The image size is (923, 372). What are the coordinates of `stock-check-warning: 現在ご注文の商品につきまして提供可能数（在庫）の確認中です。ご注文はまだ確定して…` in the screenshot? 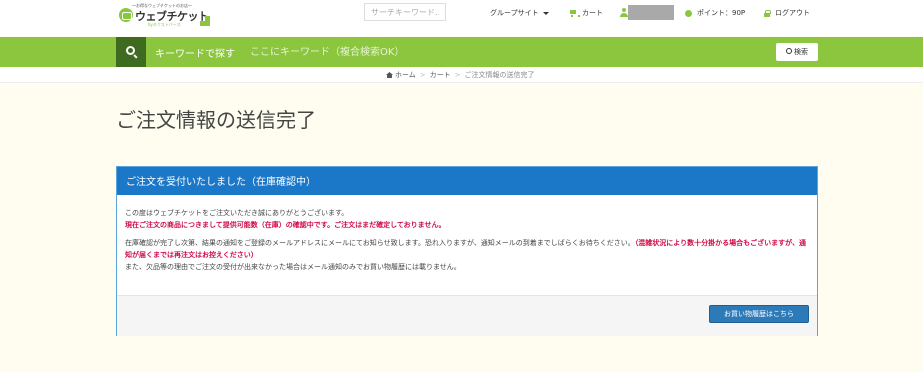 It's located at (285, 225).